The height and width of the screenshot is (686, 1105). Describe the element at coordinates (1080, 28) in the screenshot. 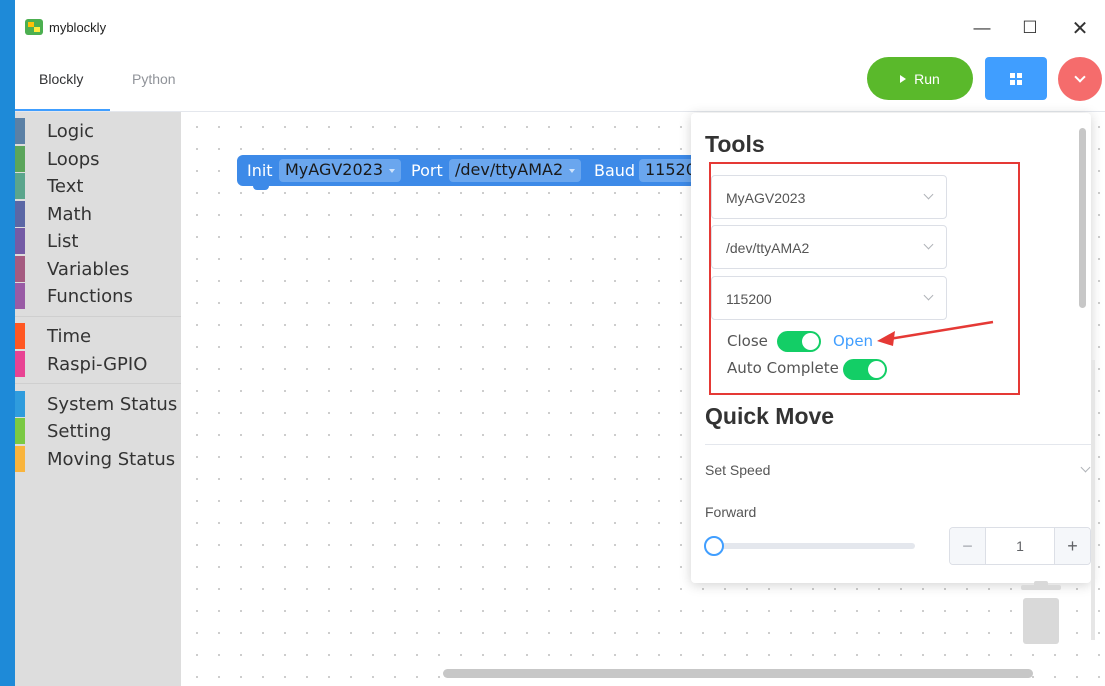

I see `close-window-button: ✕` at that location.